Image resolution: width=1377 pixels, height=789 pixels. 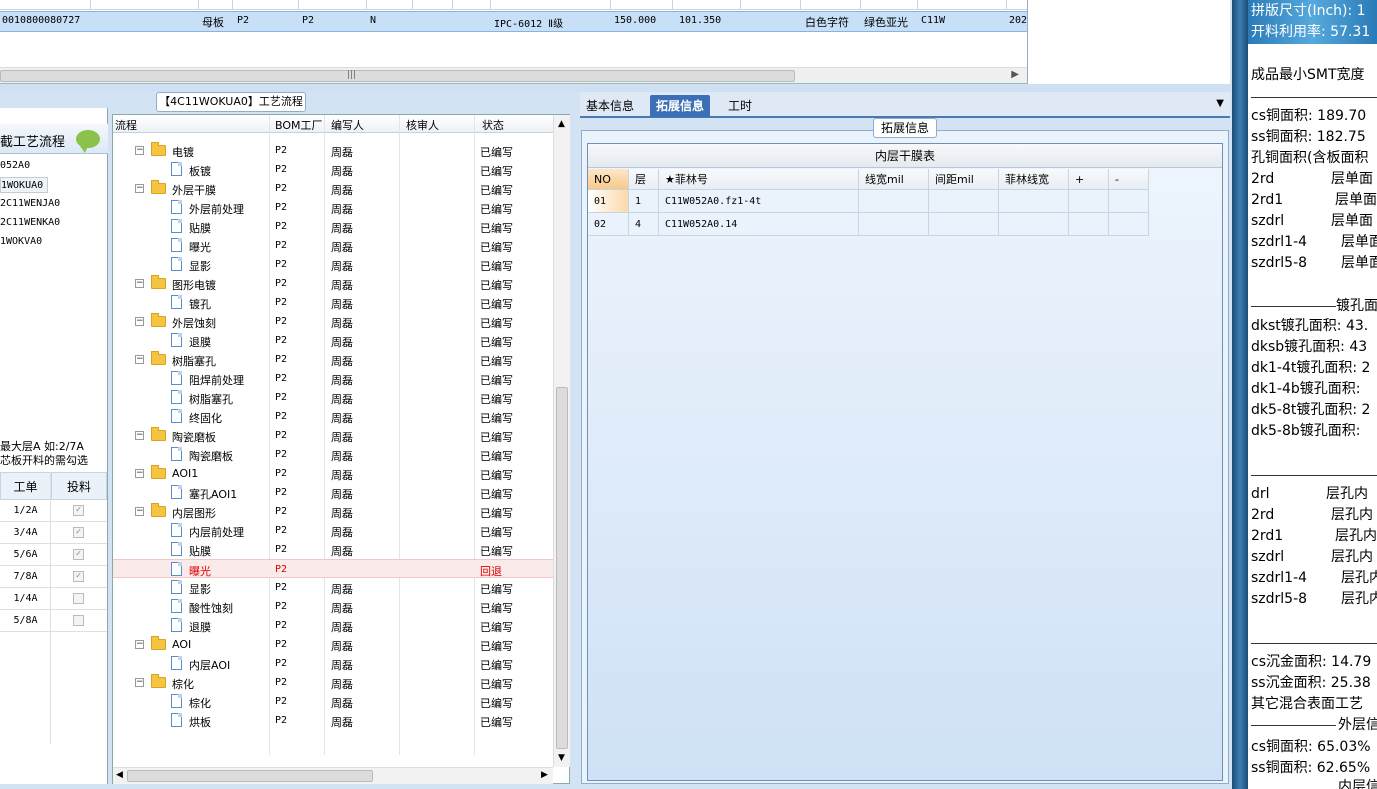 What do you see at coordinates (24, 185) in the screenshot?
I see `list-item-selected: 1WOKUA0` at bounding box center [24, 185].